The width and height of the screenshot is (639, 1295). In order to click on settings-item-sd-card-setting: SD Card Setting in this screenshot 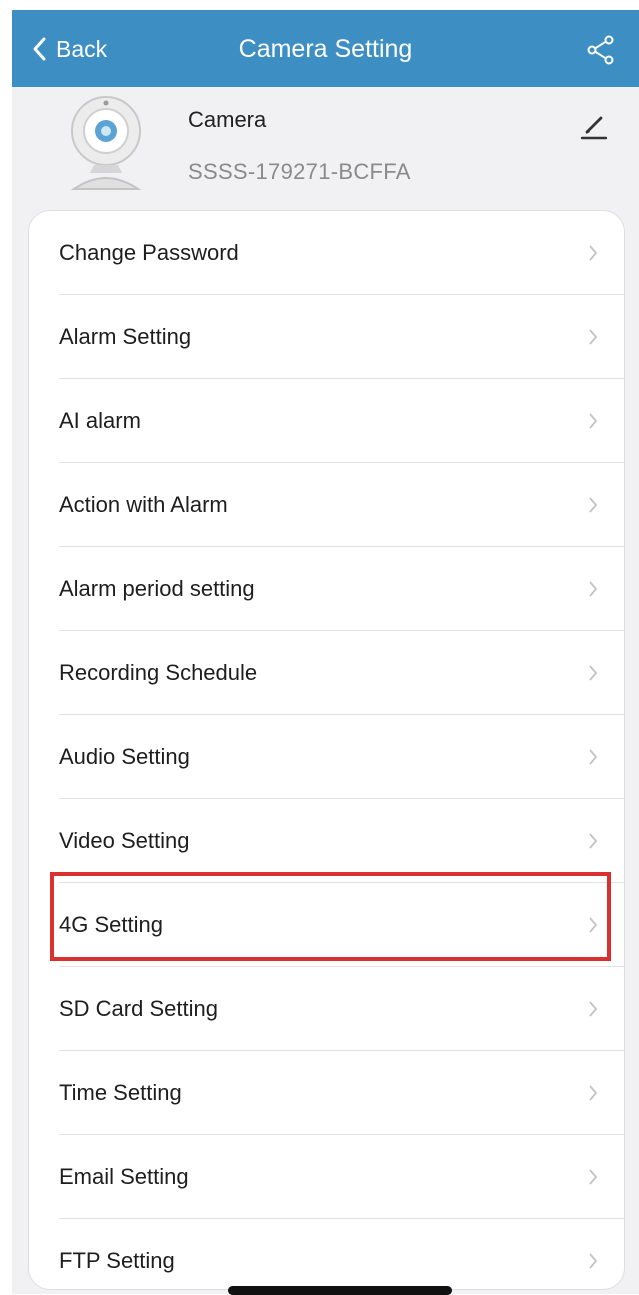, I will do `click(326, 1008)`.